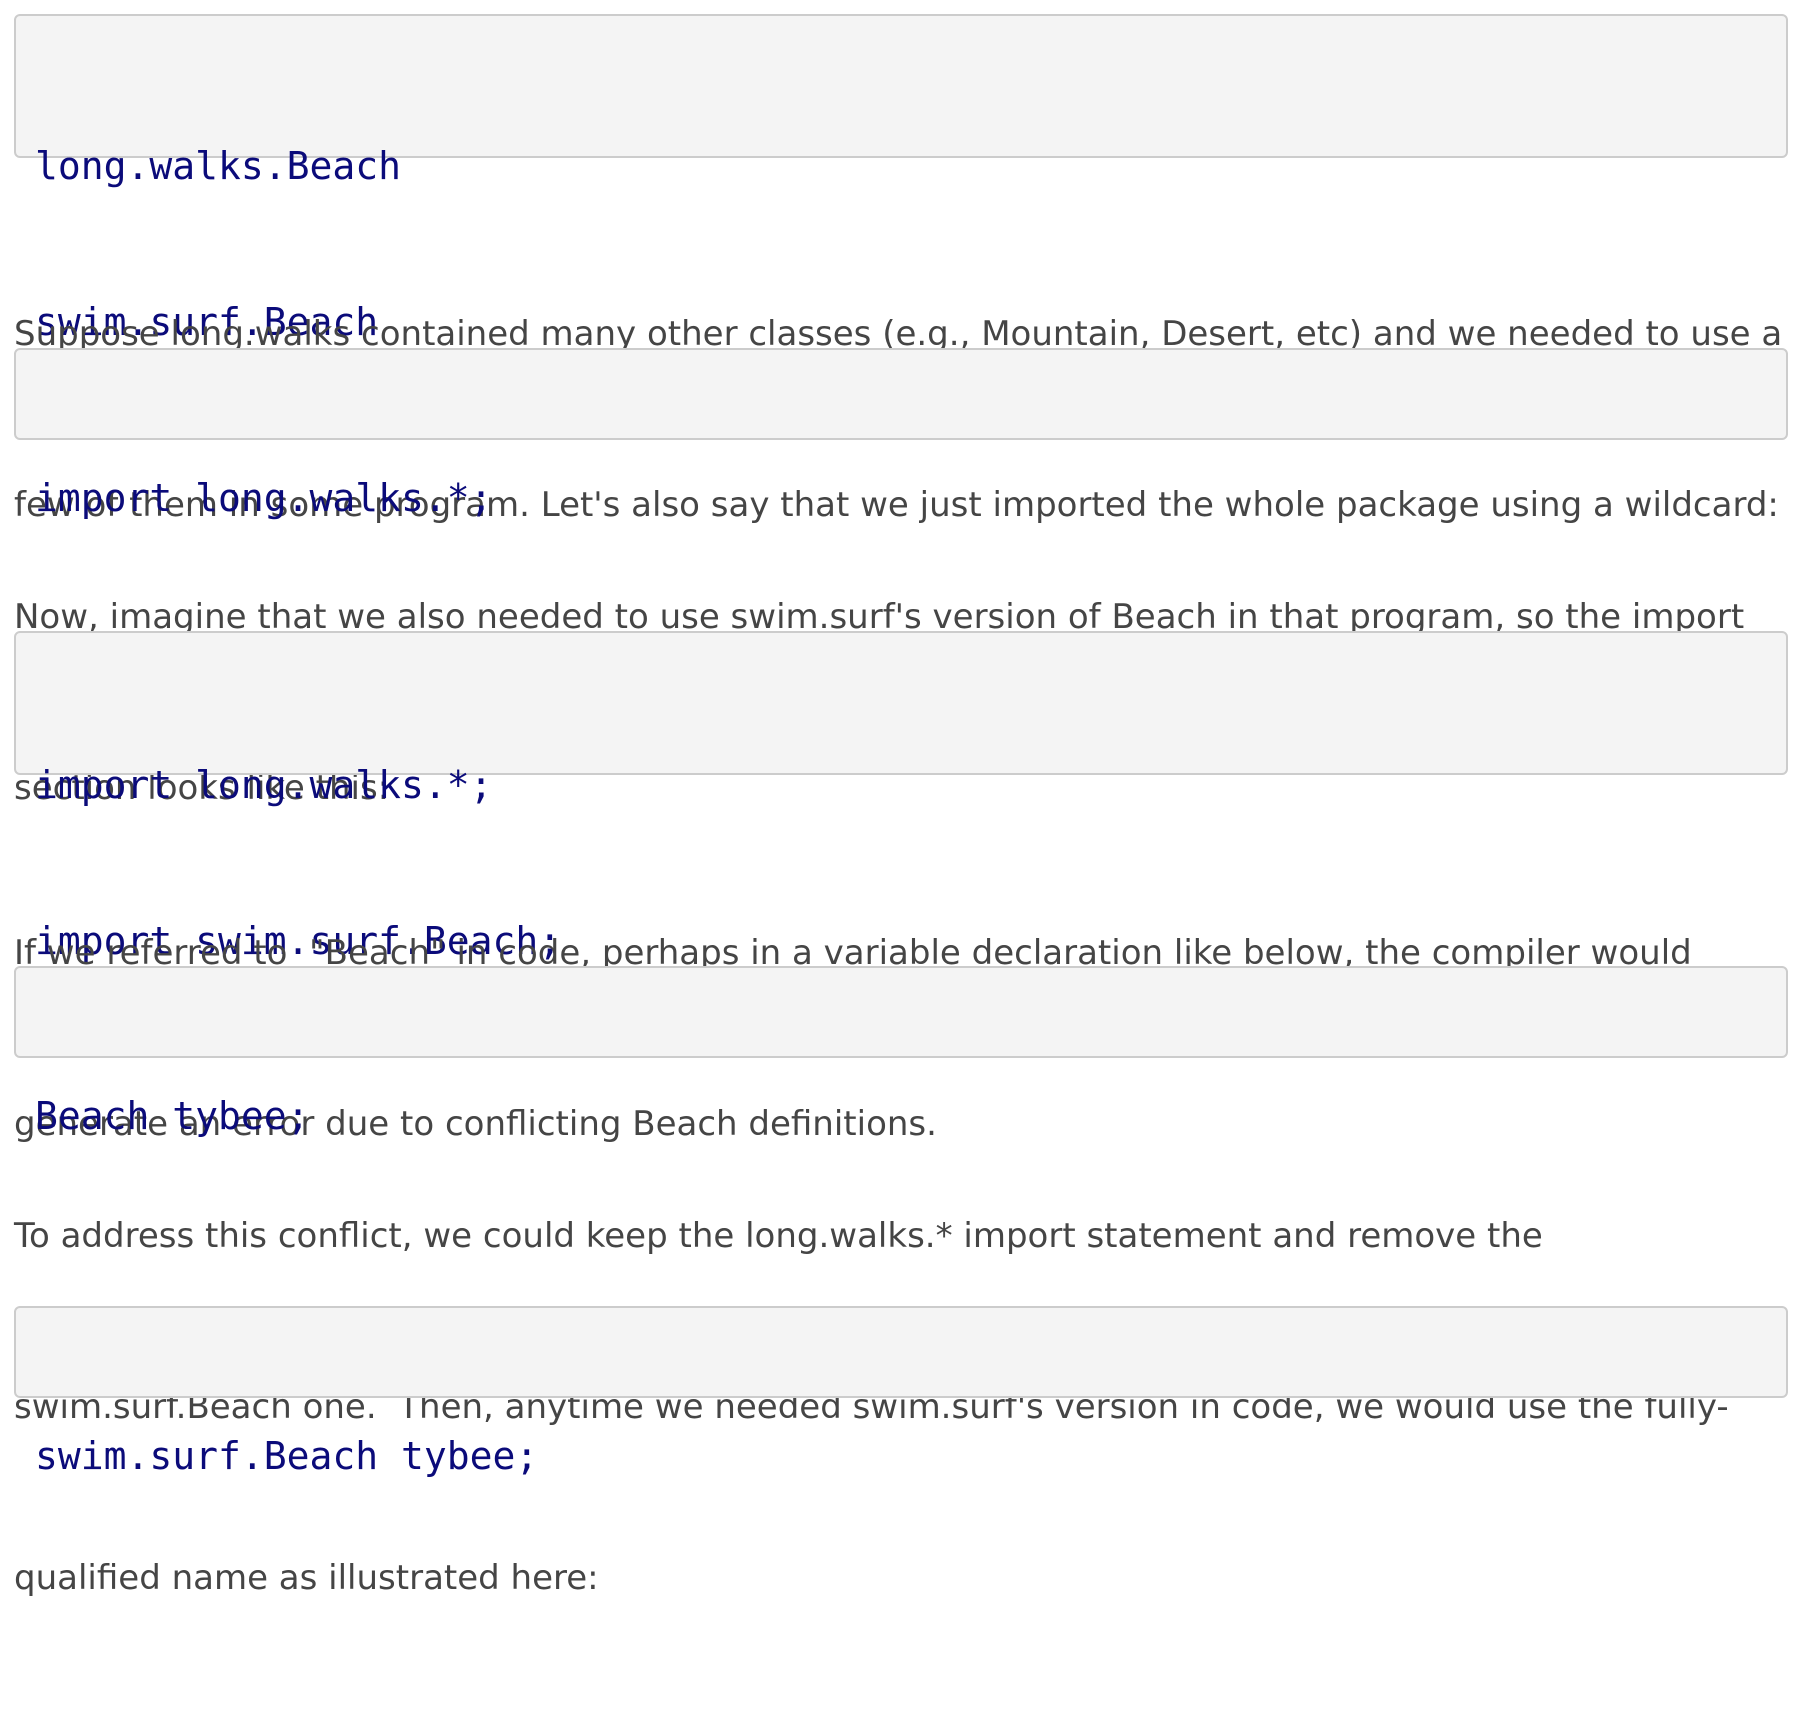 This screenshot has width=1802, height=1721. I want to click on code-block-wildcard-import: import long.walks.*;, so click(901, 434).